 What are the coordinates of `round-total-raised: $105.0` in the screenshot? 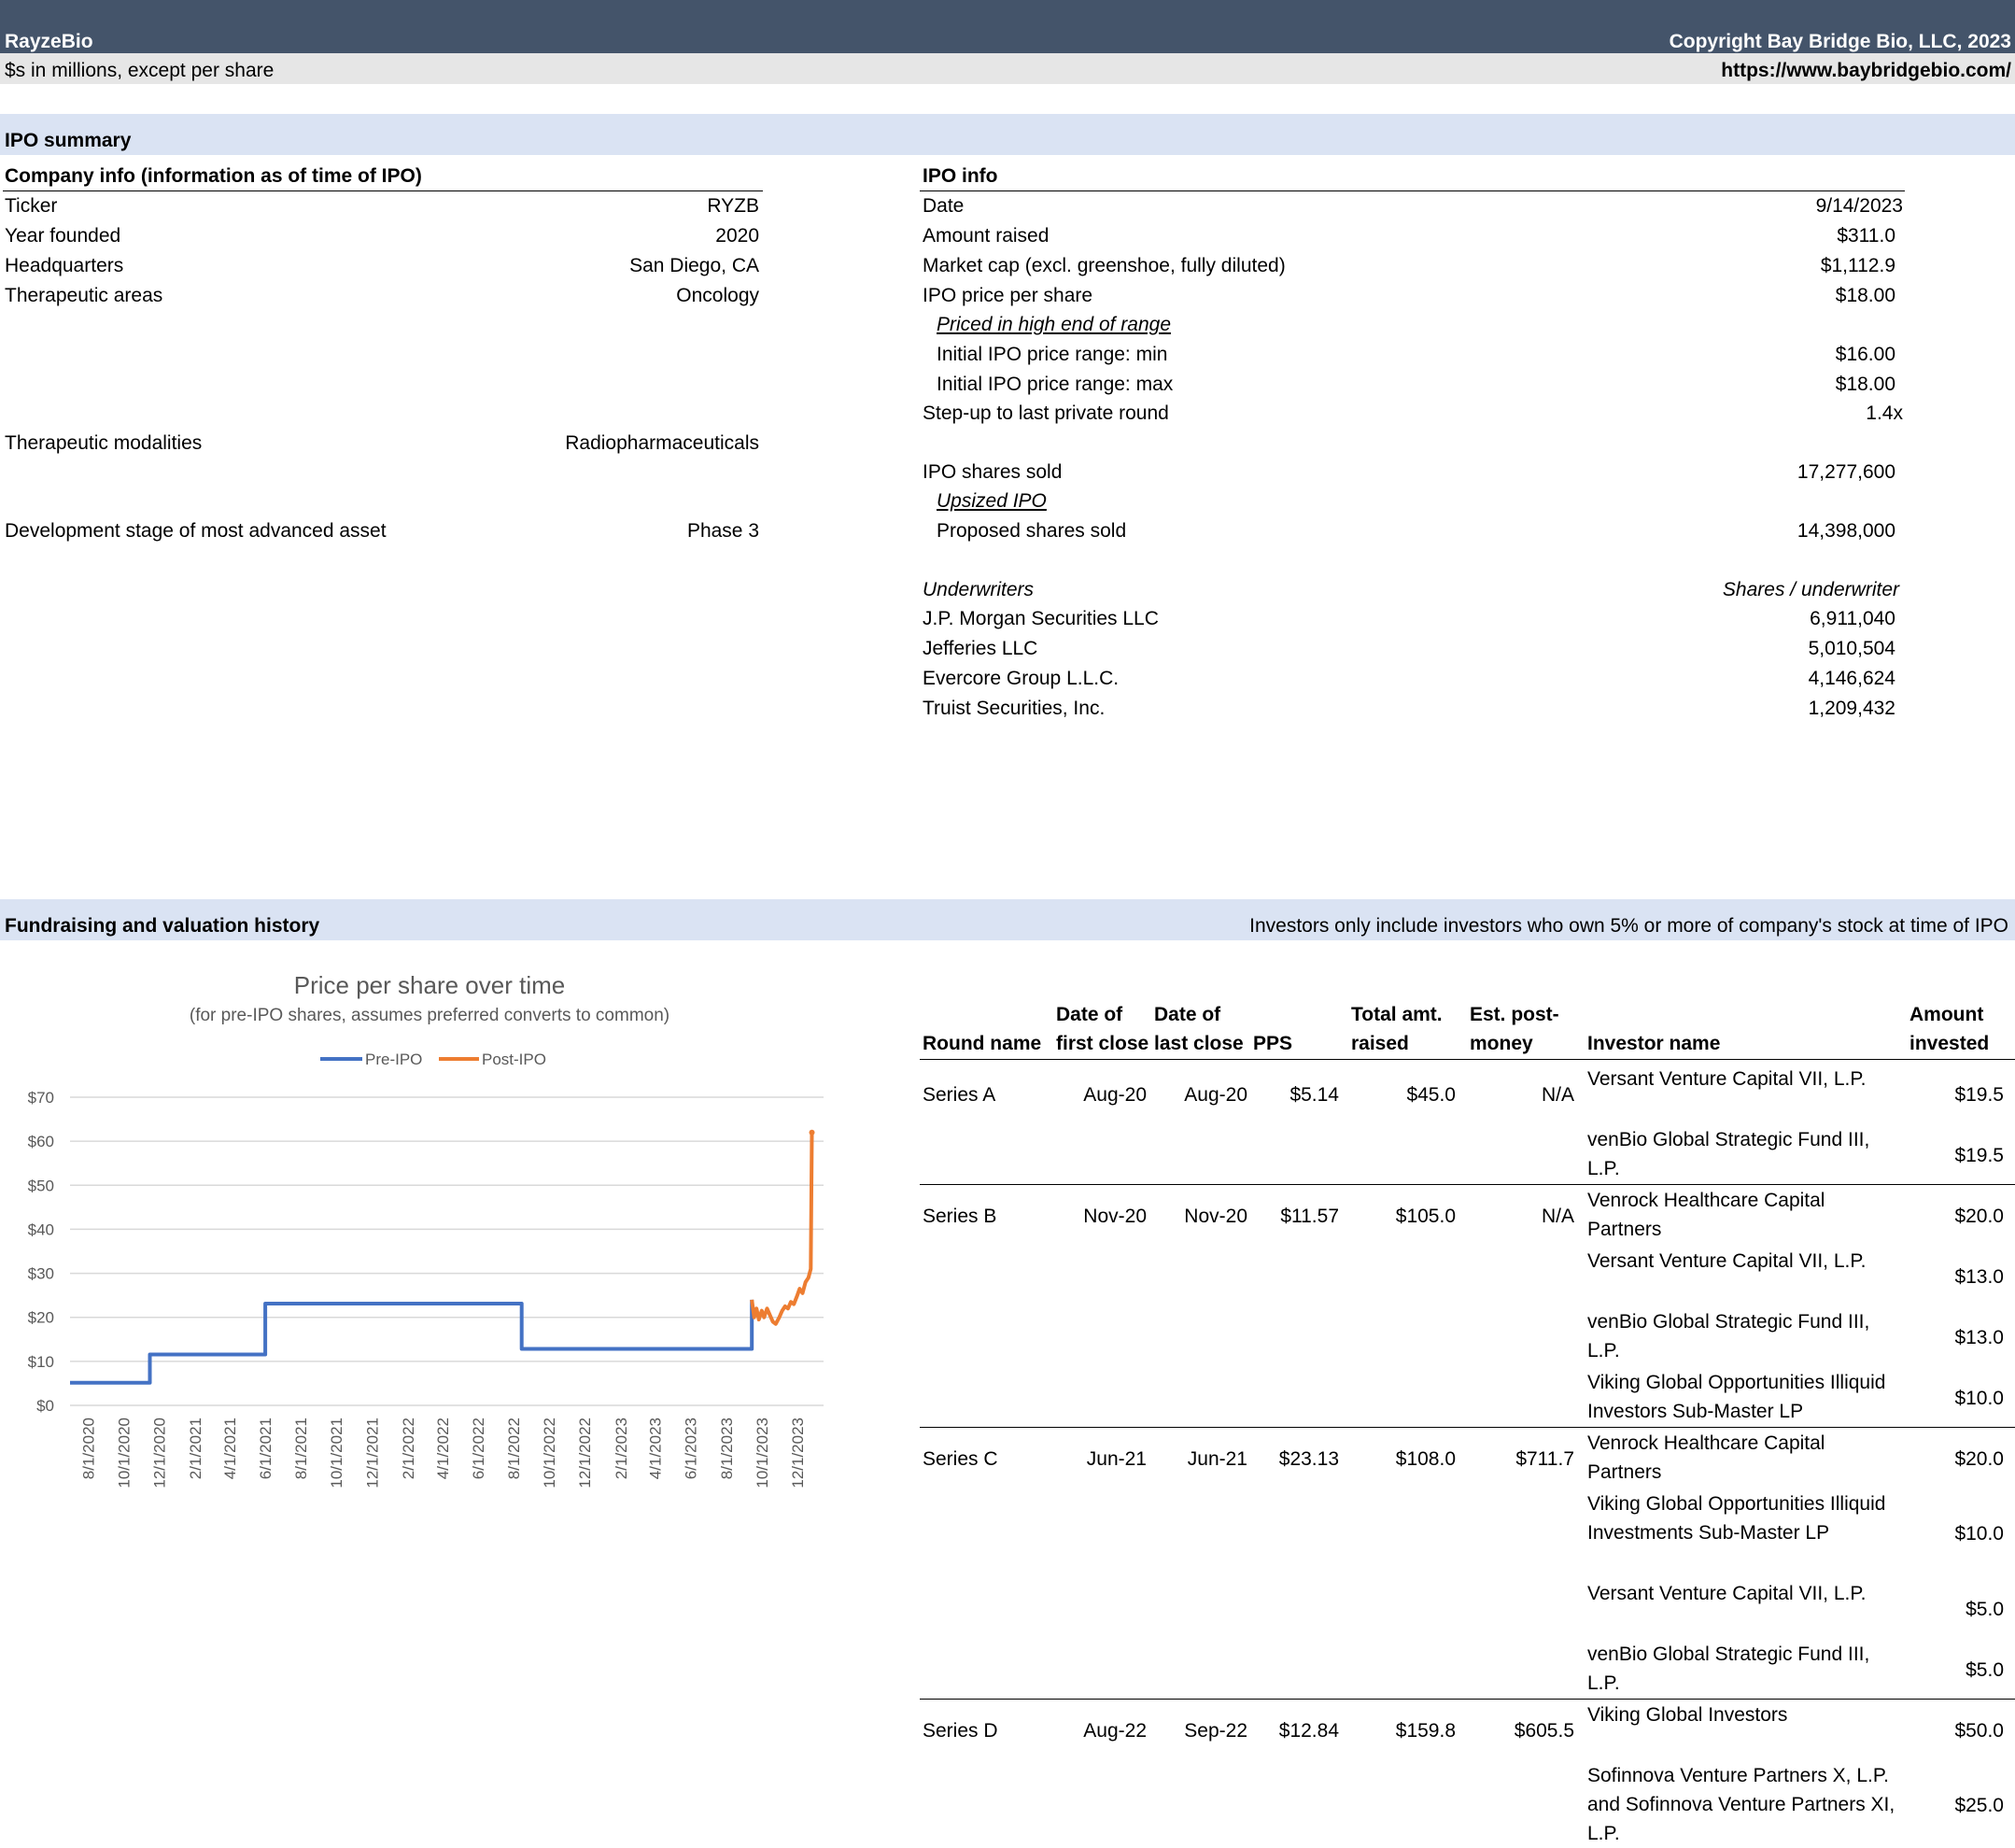 It's located at (1425, 1216).